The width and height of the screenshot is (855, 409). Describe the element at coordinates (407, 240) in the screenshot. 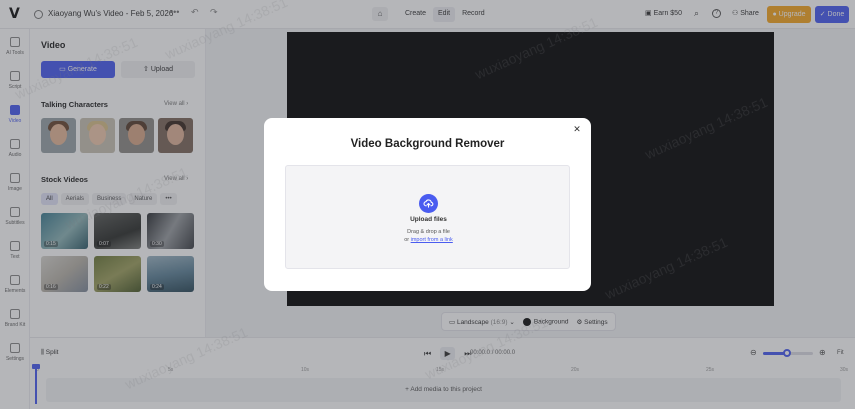

I see `or-label: or` at that location.